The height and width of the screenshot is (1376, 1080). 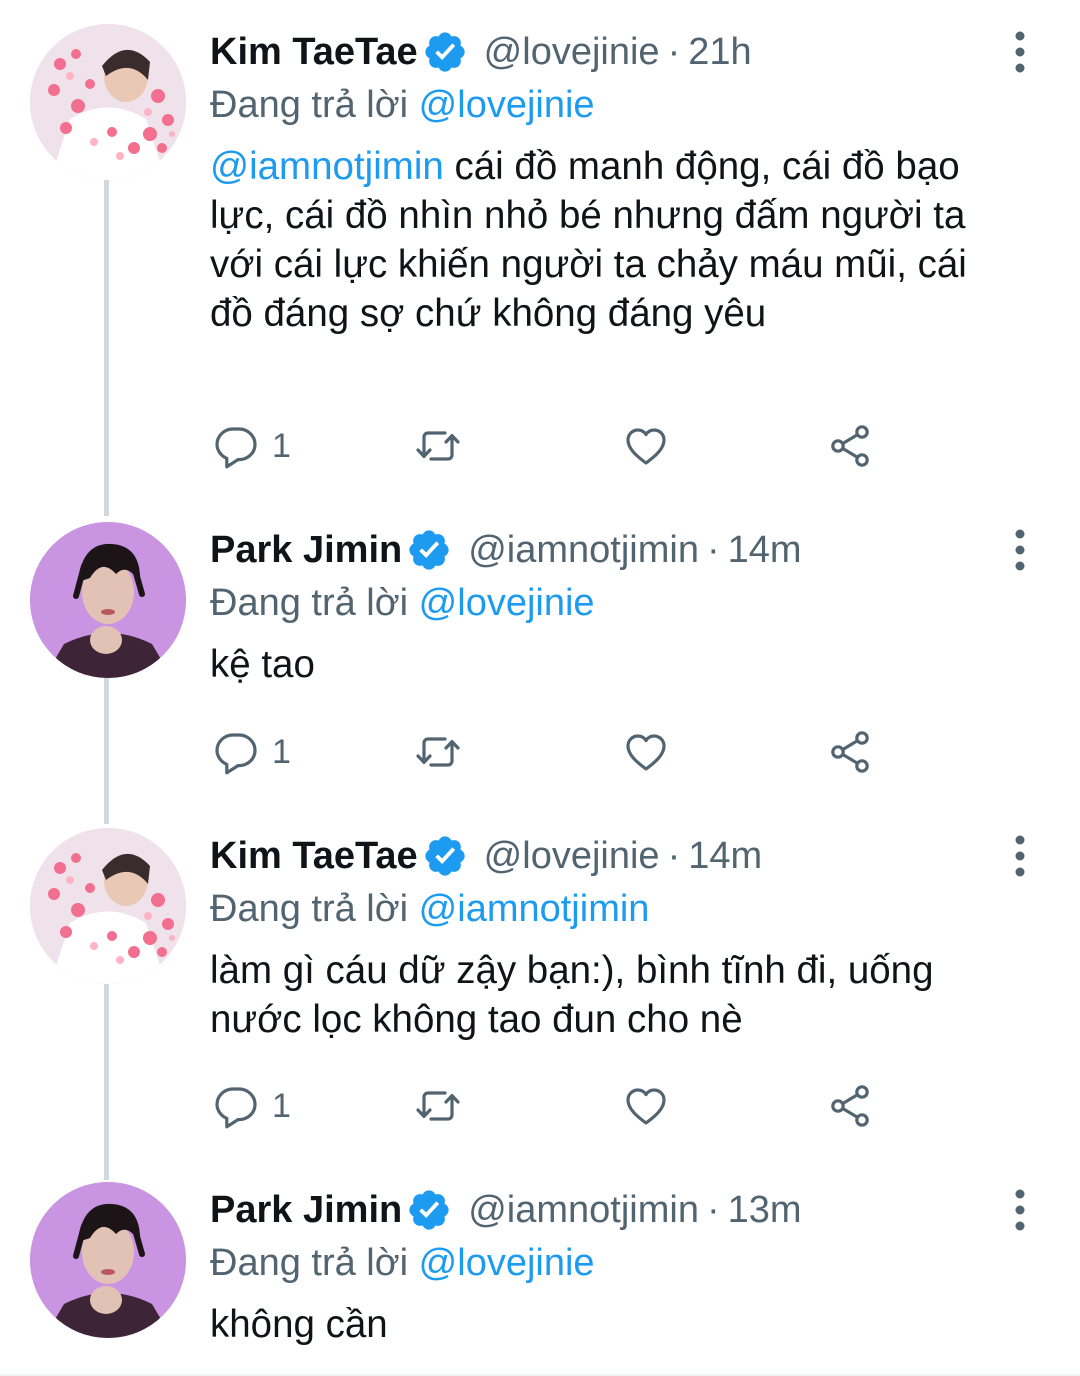 What do you see at coordinates (327, 166) in the screenshot?
I see `mention-link: @iamnotjimin` at bounding box center [327, 166].